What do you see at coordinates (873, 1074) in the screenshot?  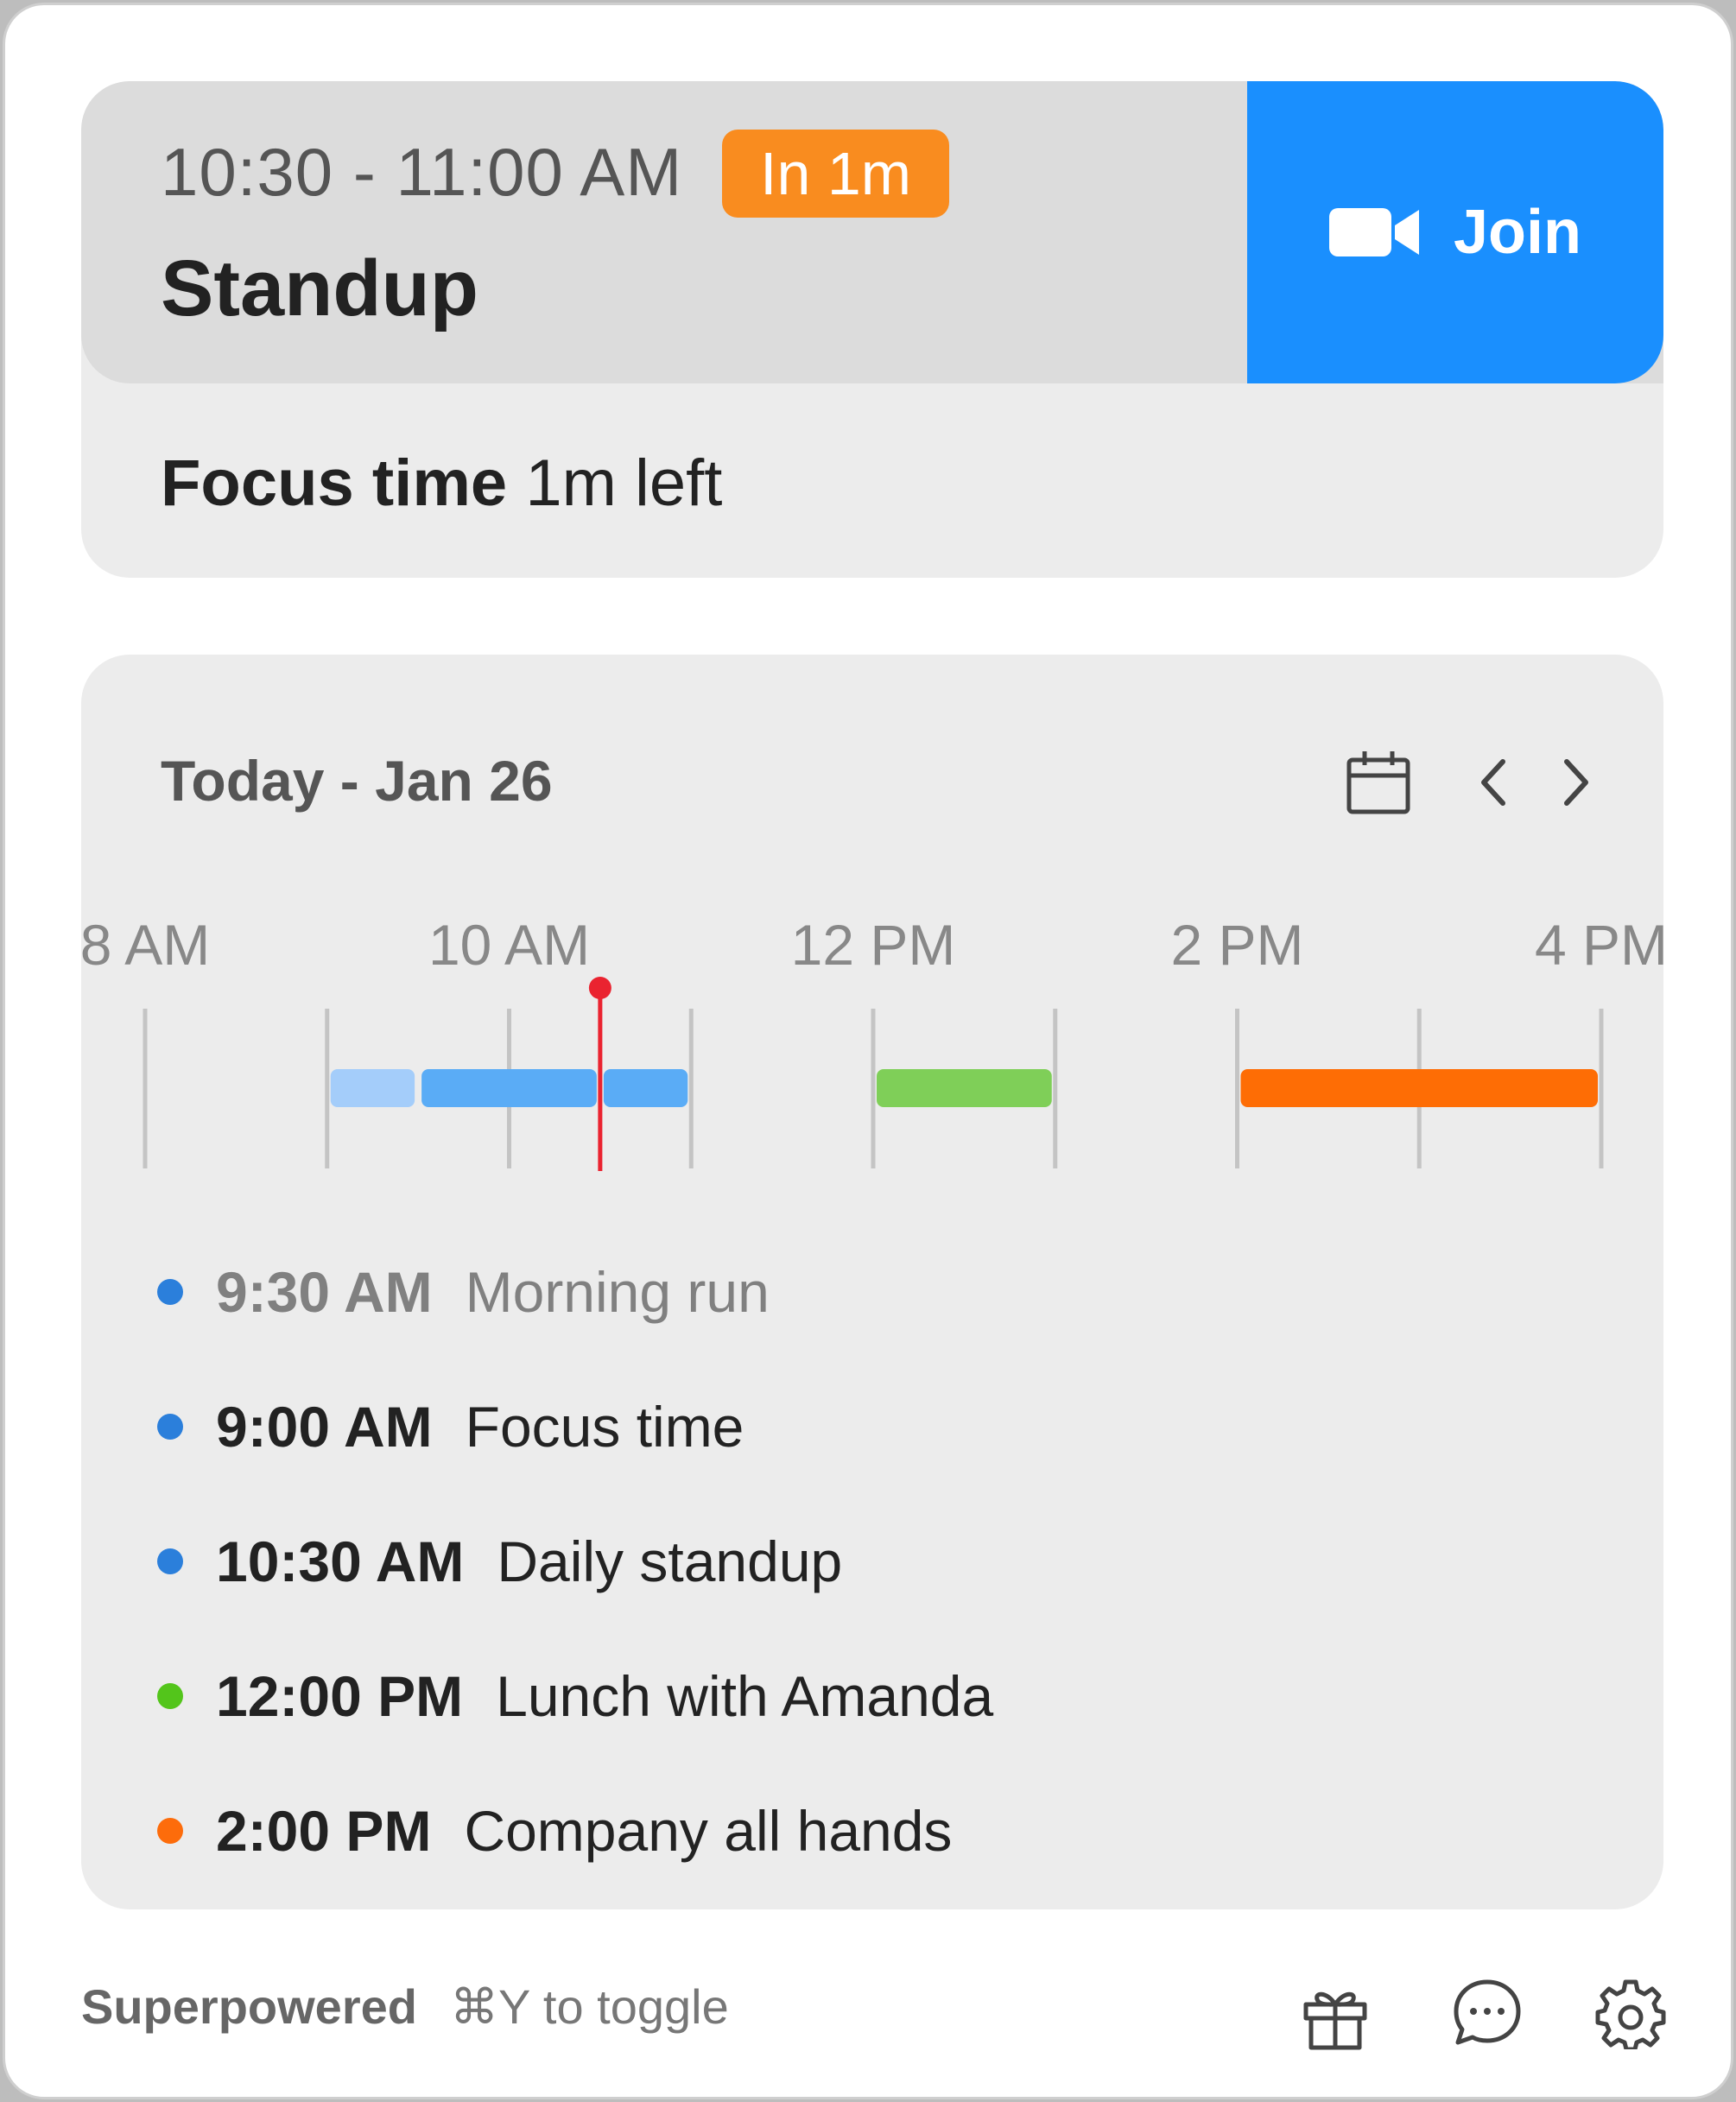 I see `timeline-graphic` at bounding box center [873, 1074].